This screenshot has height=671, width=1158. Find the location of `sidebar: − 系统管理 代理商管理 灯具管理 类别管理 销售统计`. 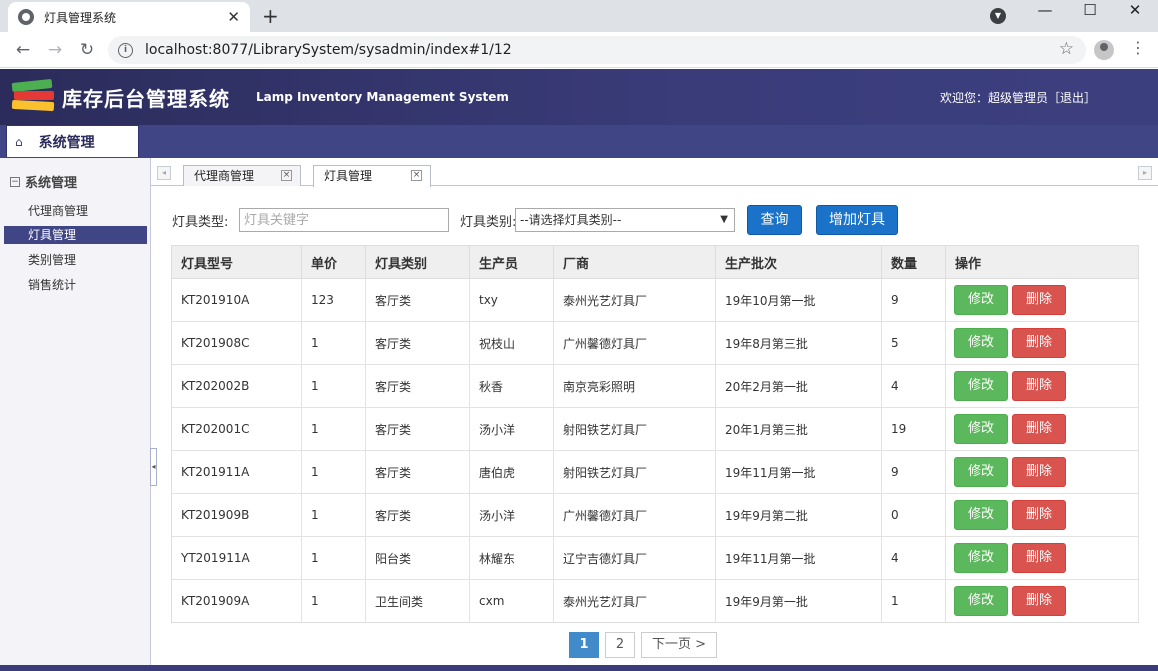

sidebar: − 系统管理 代理商管理 灯具管理 类别管理 销售统计 is located at coordinates (75, 411).